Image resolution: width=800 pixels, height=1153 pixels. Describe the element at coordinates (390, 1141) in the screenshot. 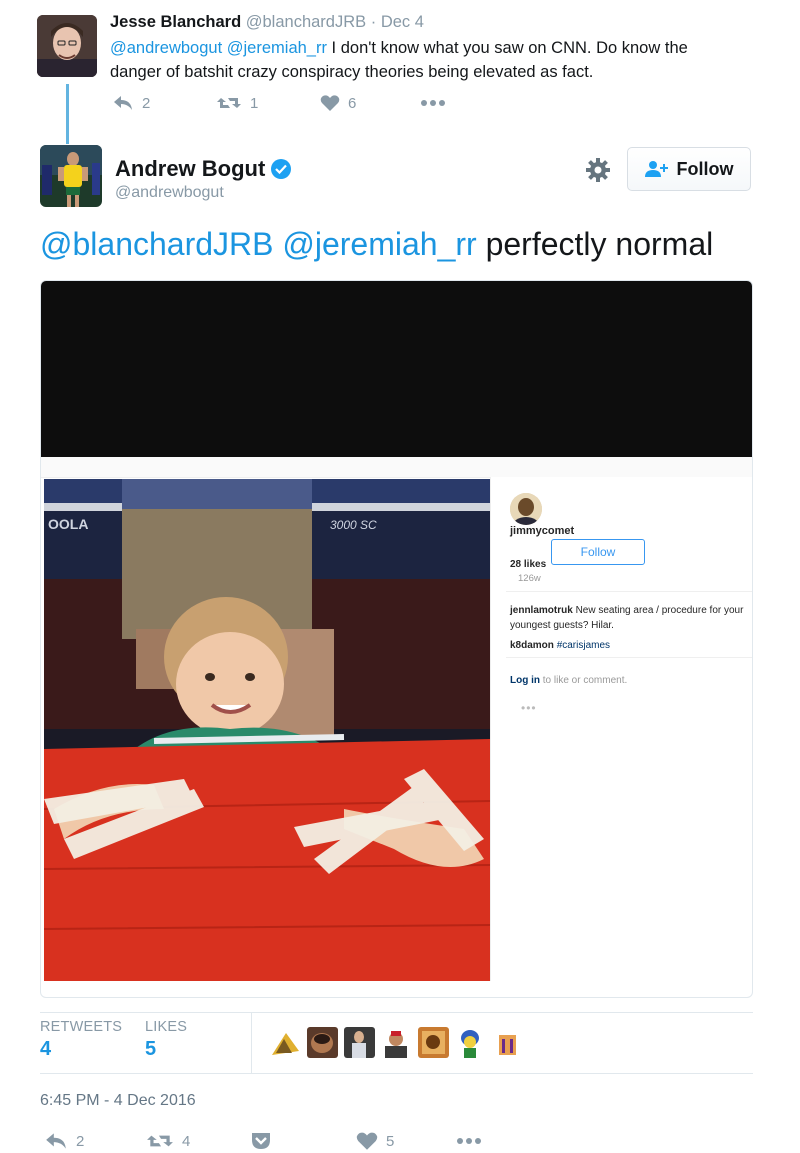

I see `like-count: 5` at that location.